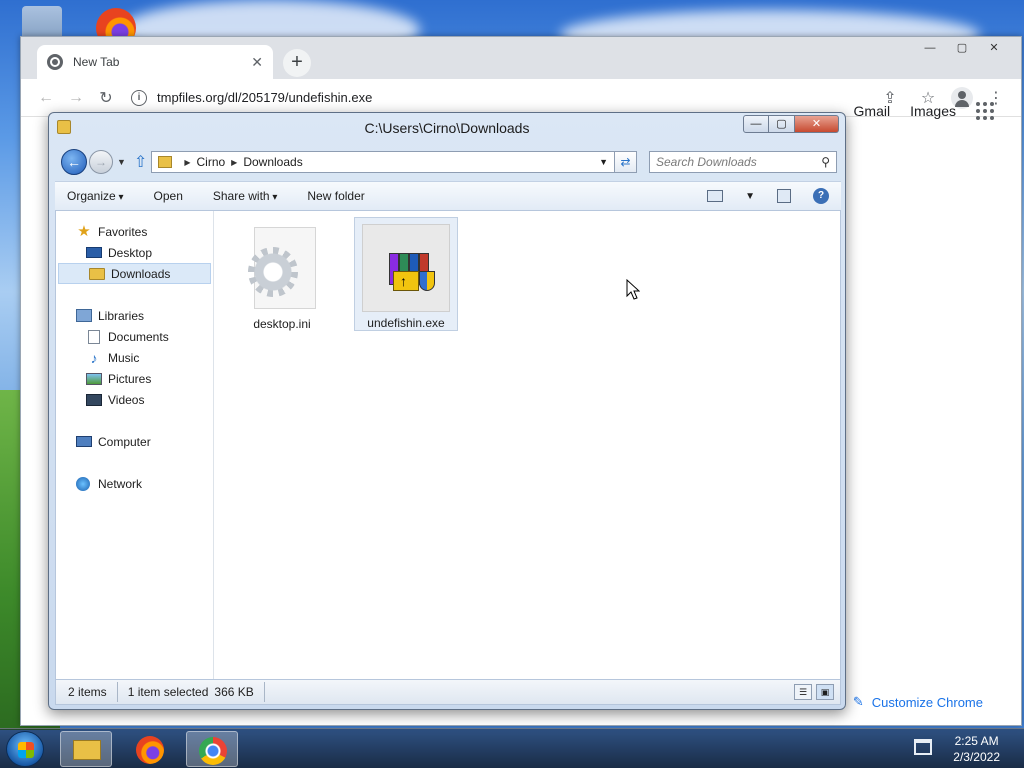  Describe the element at coordinates (448, 196) in the screenshot. I see `explorer-command-bar: Organize Open Share with New folder ▼ ?` at that location.